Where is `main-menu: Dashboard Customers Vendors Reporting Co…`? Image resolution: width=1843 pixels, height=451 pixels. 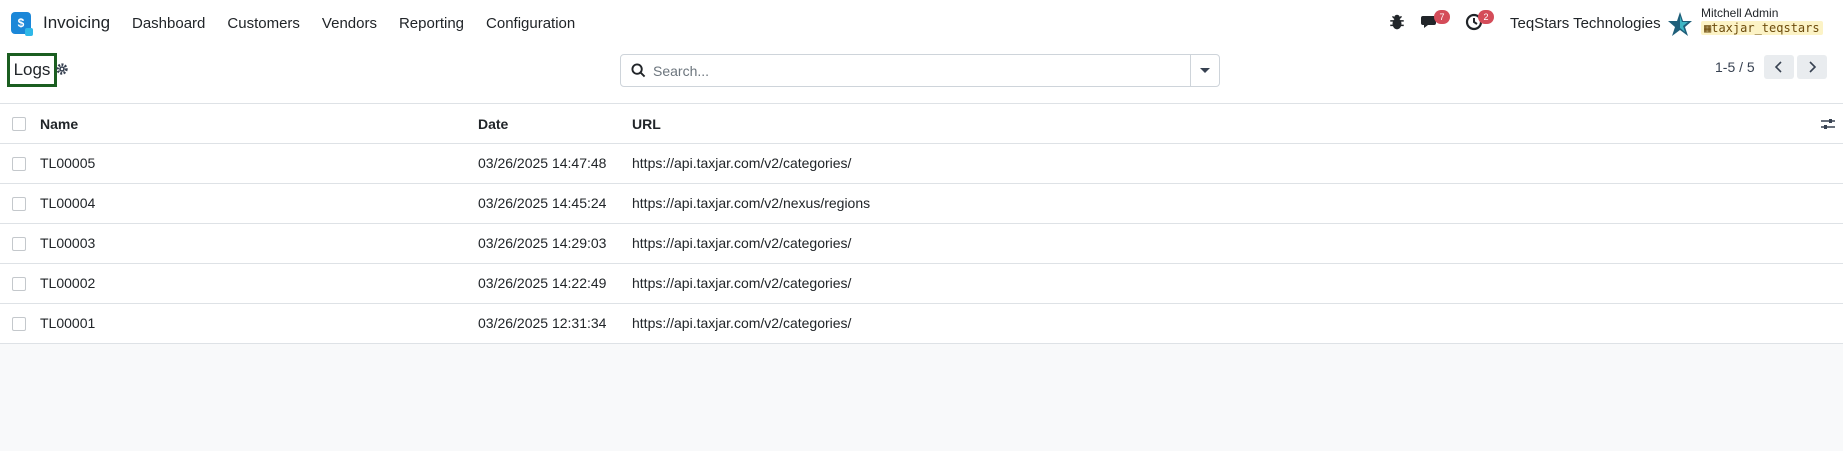 main-menu: Dashboard Customers Vendors Reporting Co… is located at coordinates (364, 23).